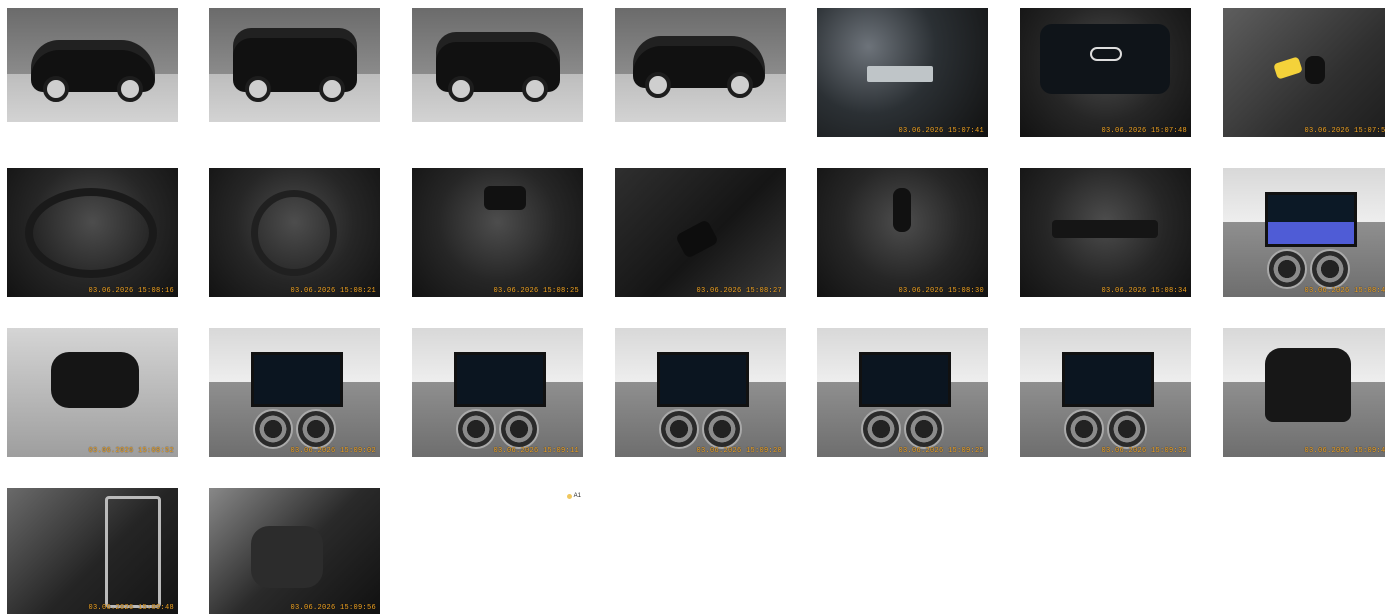 The image size is (1385, 614). I want to click on car-key, so click(1315, 70).